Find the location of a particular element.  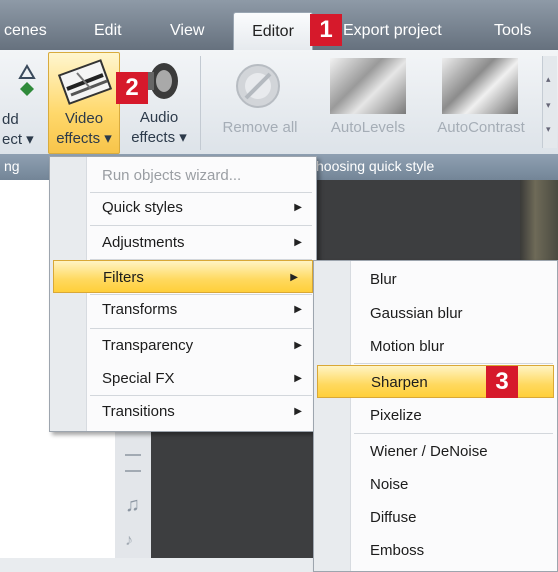

filter-item-emboss: Emboss is located at coordinates (435, 550).